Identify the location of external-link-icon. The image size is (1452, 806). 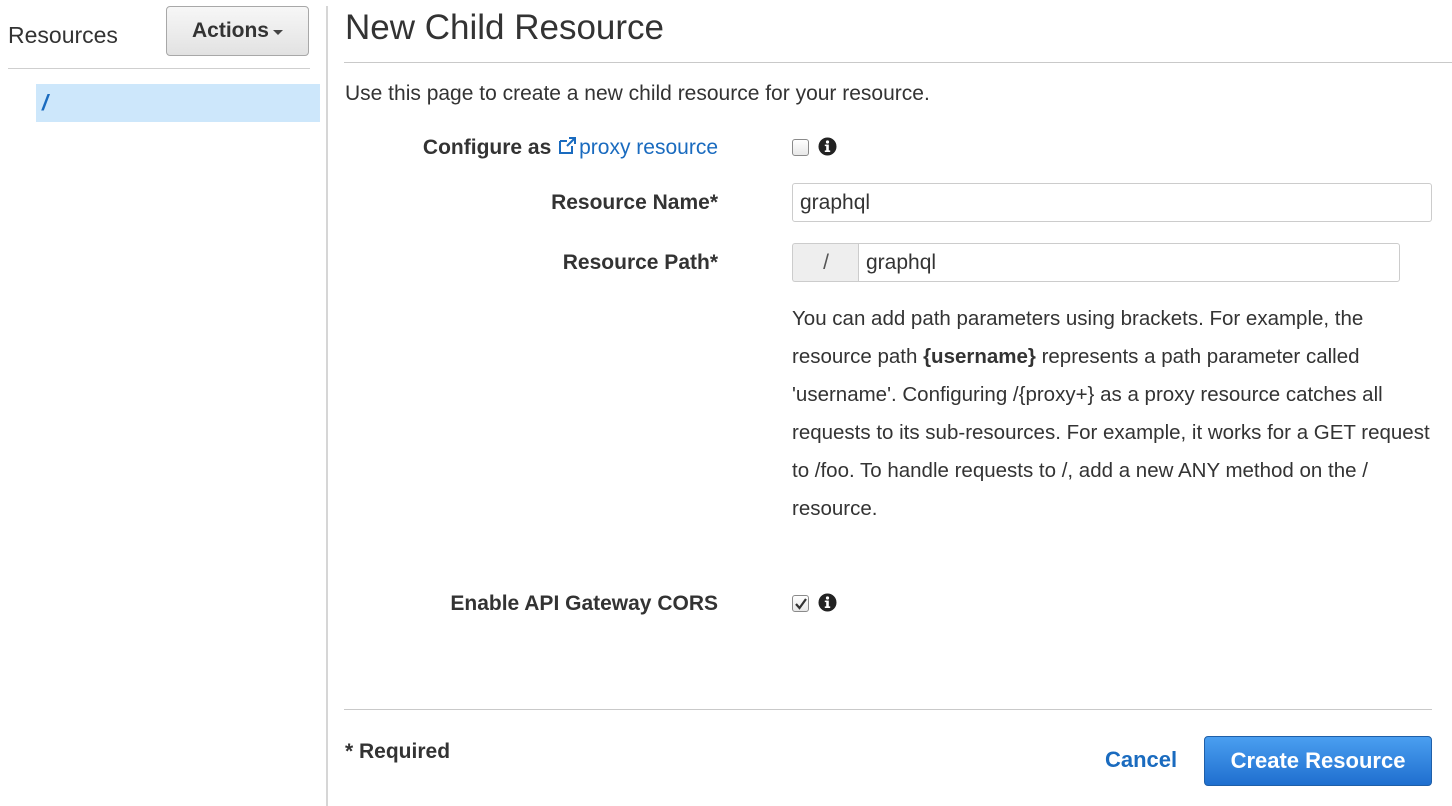
(568, 145).